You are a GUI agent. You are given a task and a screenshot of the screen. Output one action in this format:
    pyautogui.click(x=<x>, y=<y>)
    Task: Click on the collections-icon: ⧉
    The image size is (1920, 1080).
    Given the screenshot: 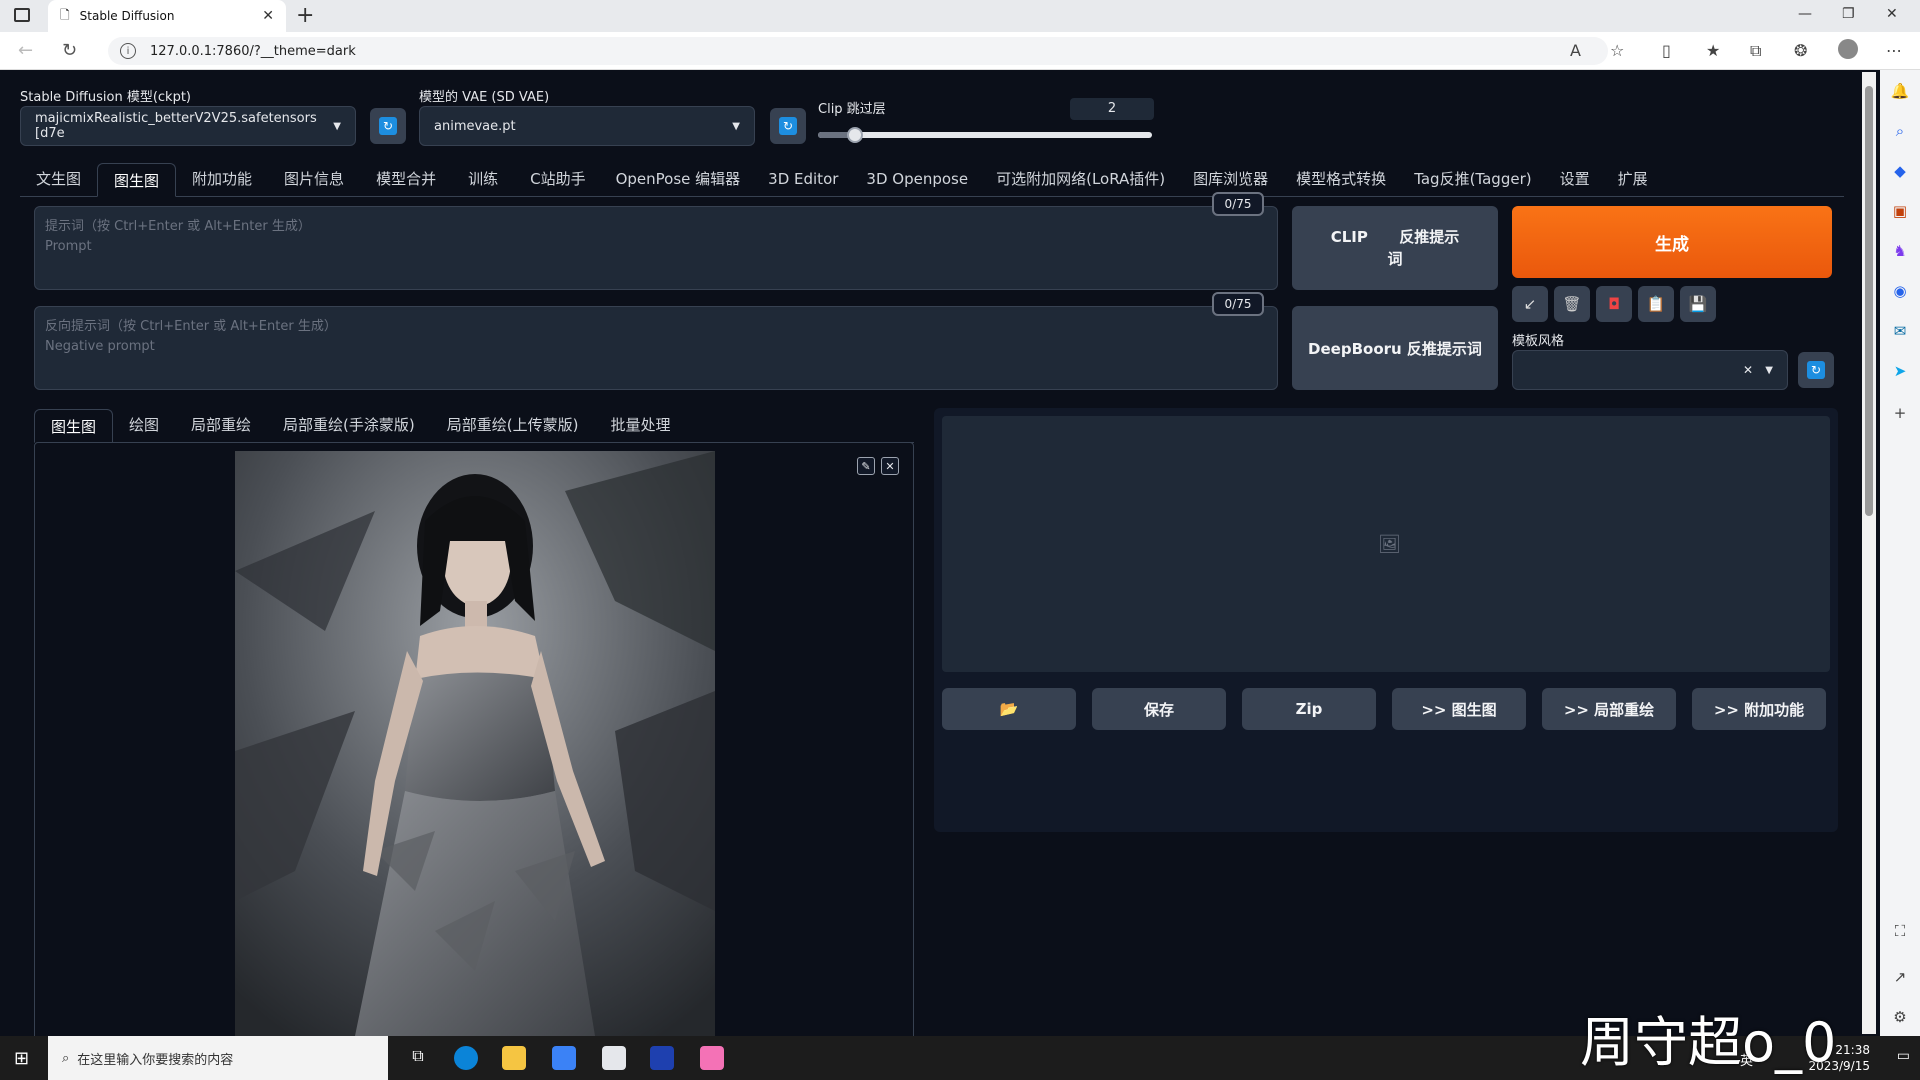 What is the action you would take?
    pyautogui.click(x=1755, y=51)
    